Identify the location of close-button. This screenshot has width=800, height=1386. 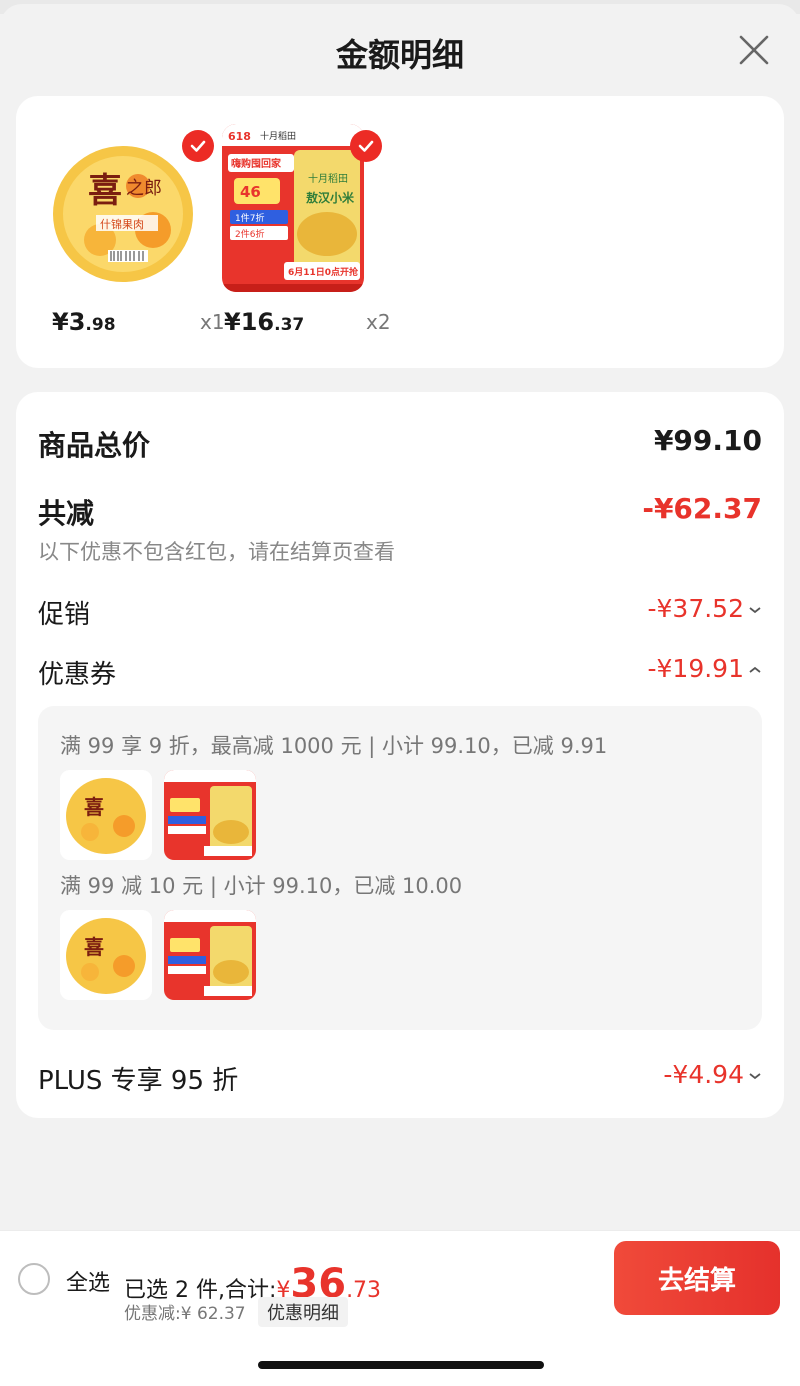
(754, 50).